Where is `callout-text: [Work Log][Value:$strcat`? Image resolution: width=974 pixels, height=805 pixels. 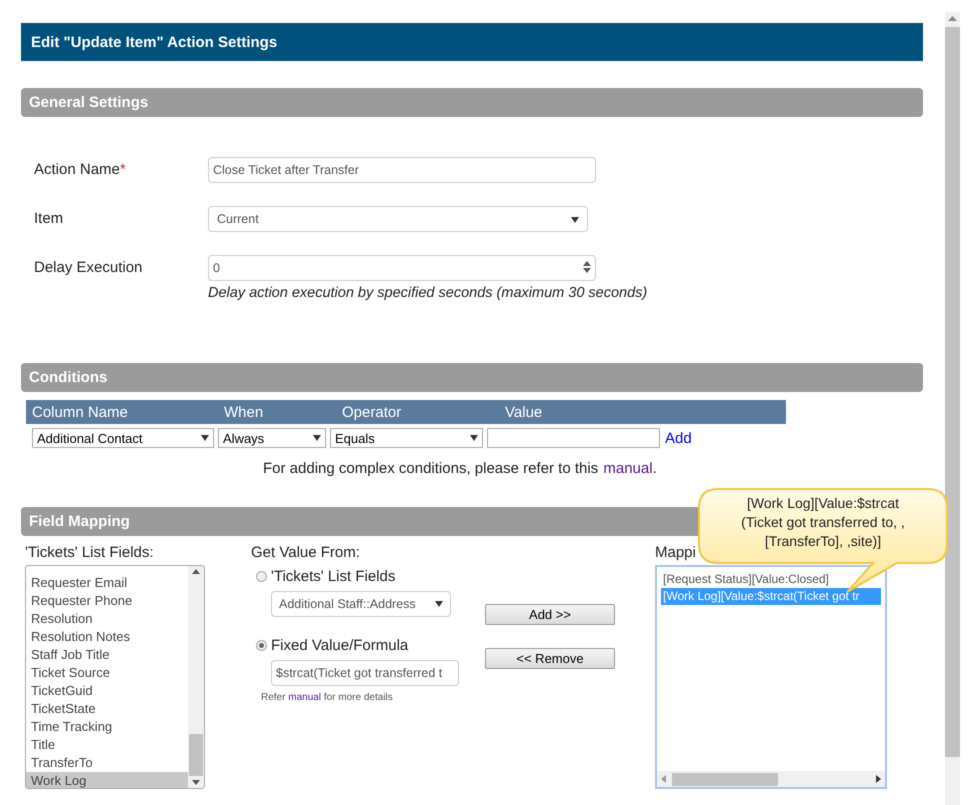 callout-text: [Work Log][Value:$strcat is located at coordinates (823, 503).